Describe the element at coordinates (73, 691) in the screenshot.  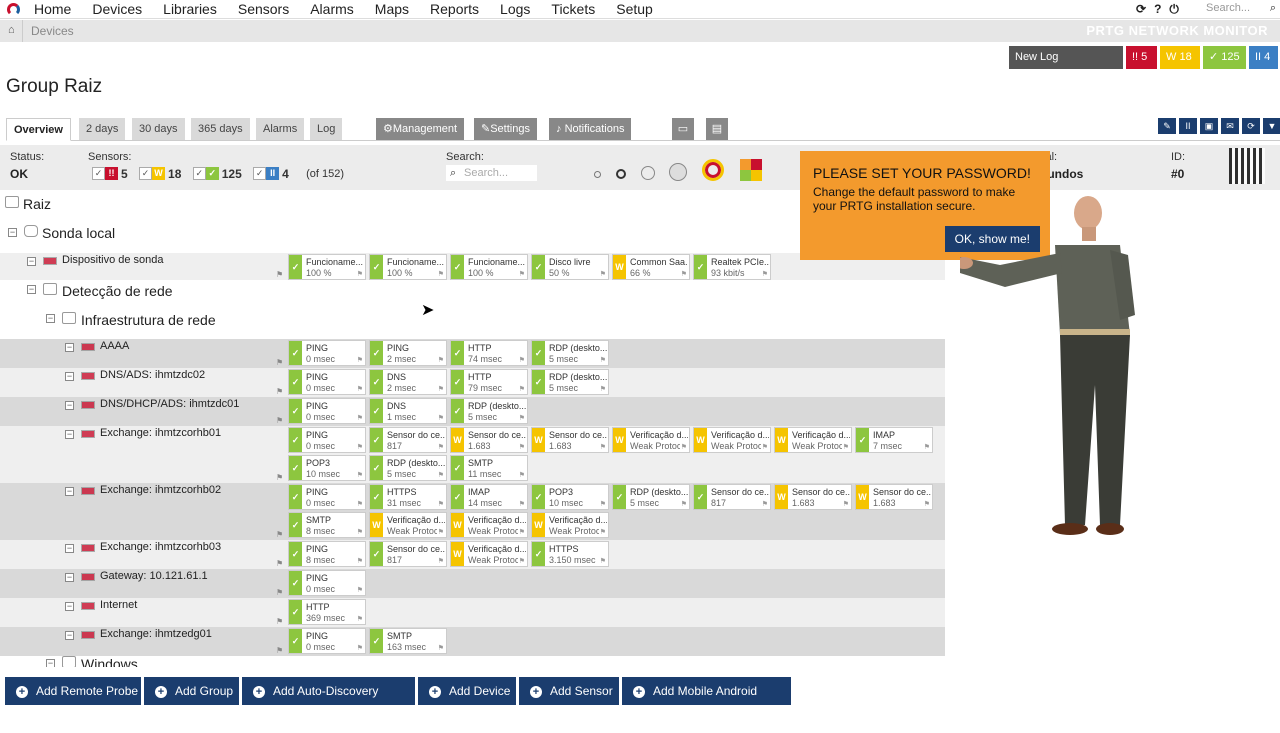
I see `add-remote-probe-button: + Add Remote Probe` at that location.